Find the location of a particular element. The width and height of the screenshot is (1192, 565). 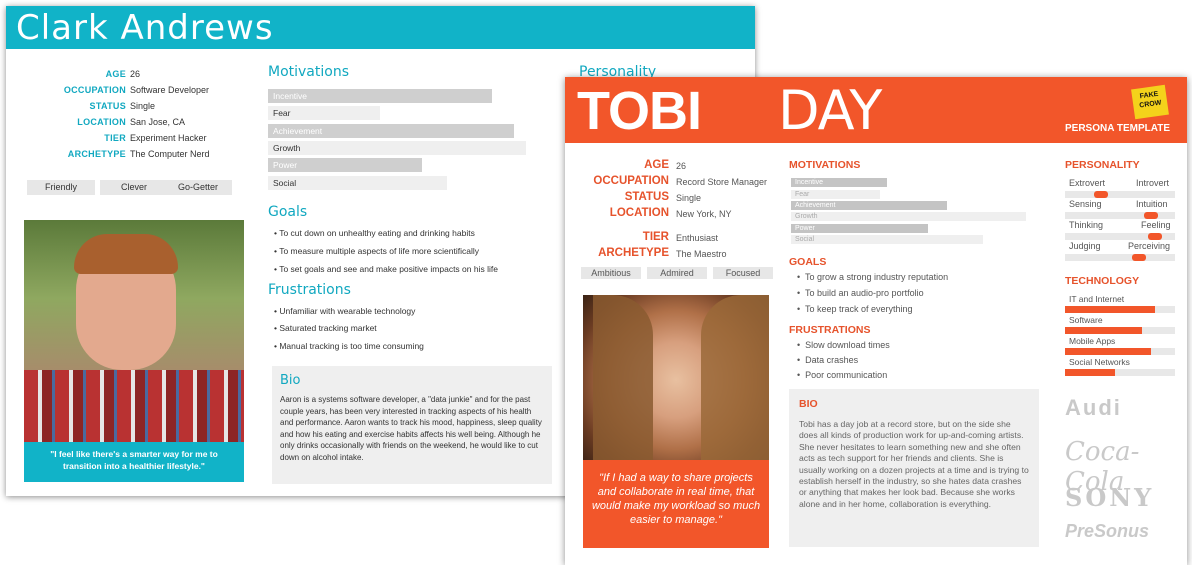

bio-heading: Bio is located at coordinates (290, 380).